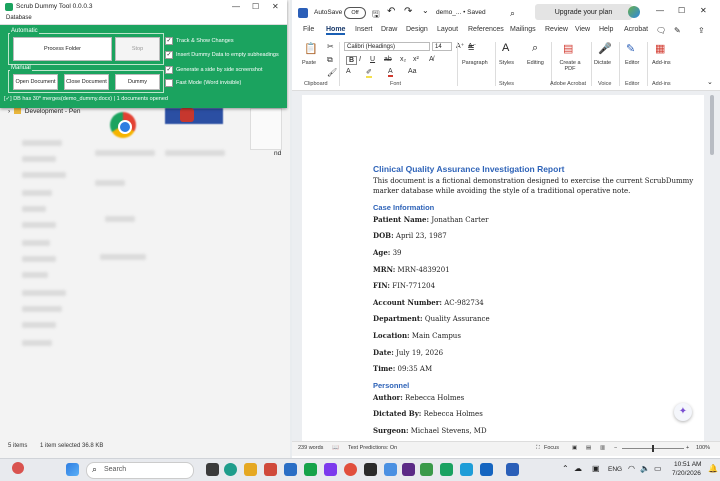 The width and height of the screenshot is (720, 481). I want to click on upgrade-plan-button: Upgrade your plan, so click(583, 12).